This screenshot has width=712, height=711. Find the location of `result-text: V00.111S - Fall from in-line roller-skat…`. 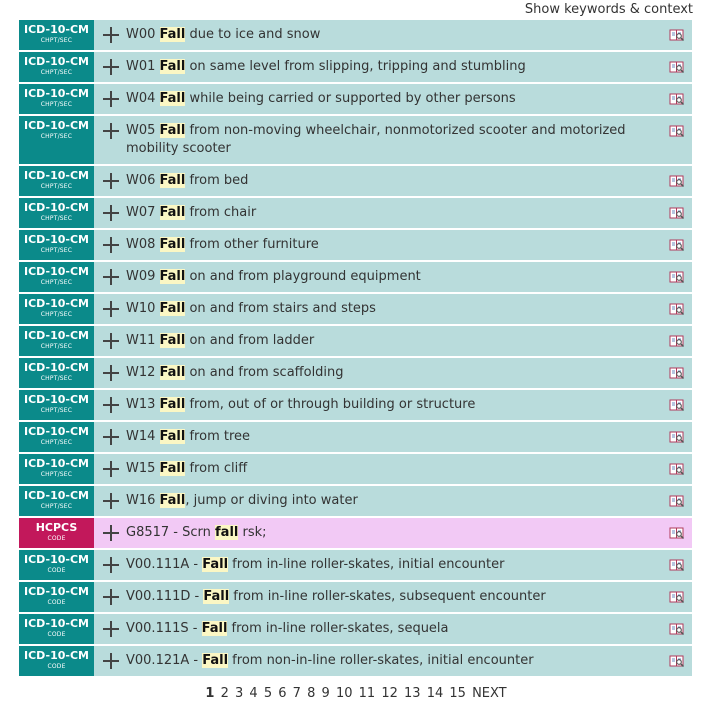

result-text: V00.111S - Fall from in-line roller-skat… is located at coordinates (406, 629).